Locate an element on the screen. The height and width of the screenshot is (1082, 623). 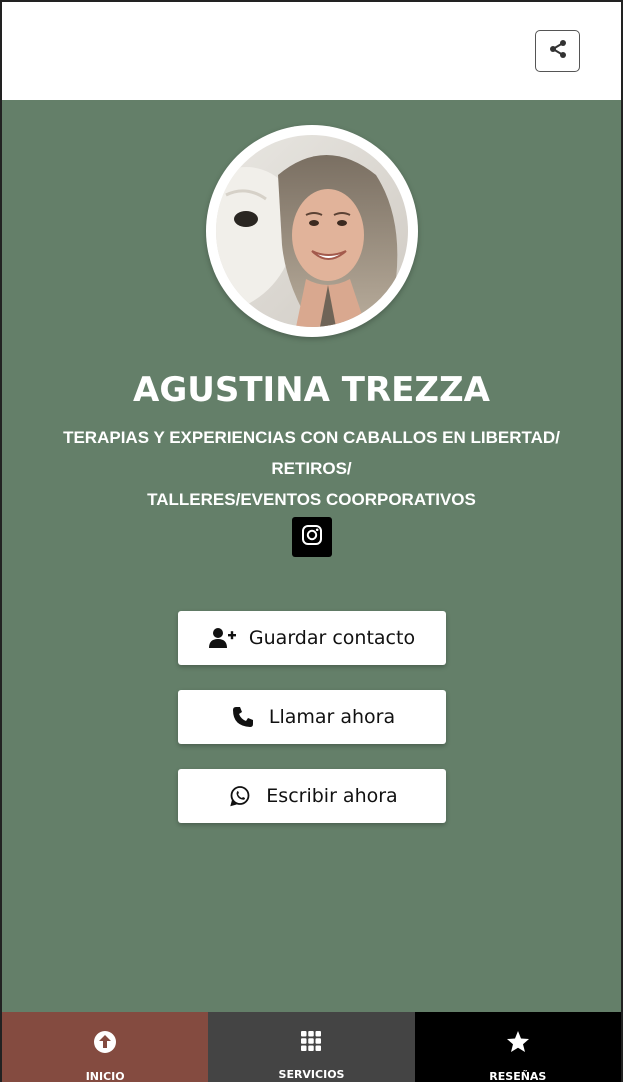
bottom-nav: INICIO SERVICIOS RESEÑAS is located at coordinates (311, 1047).